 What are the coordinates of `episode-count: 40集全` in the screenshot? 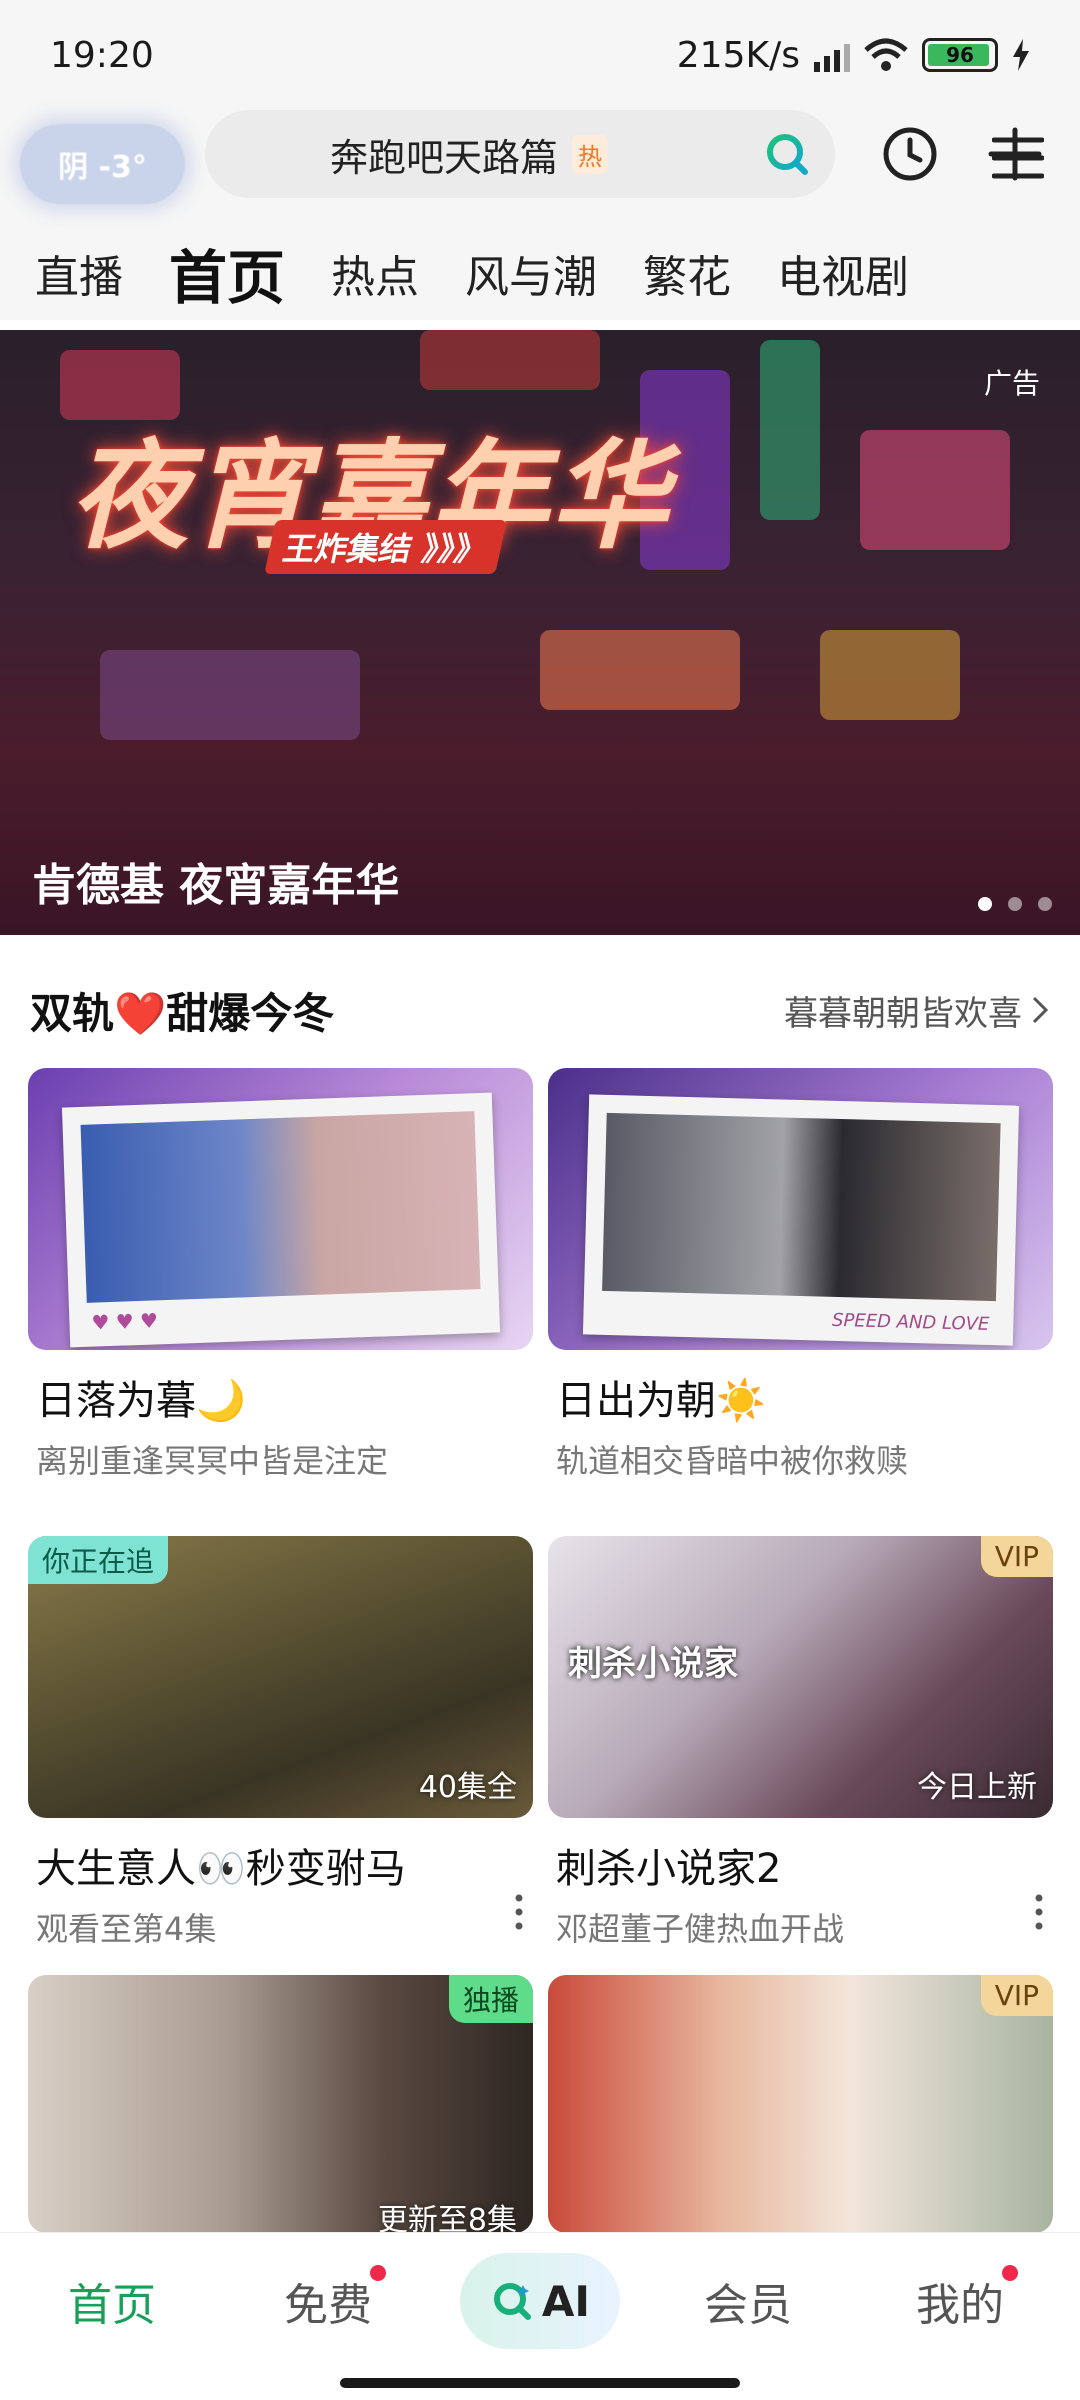 It's located at (467, 1787).